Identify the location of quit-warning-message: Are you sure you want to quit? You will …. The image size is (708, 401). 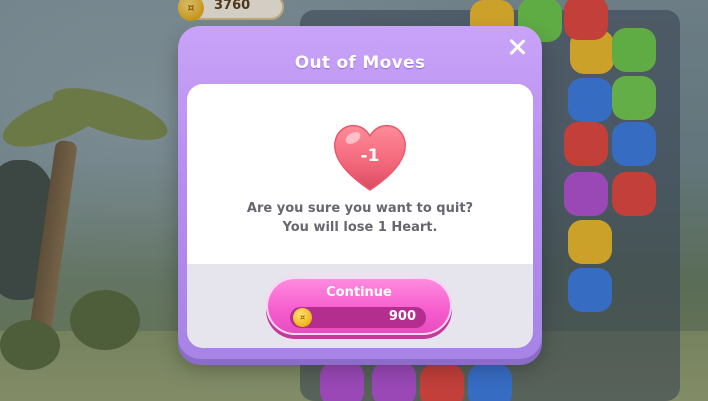
(360, 218).